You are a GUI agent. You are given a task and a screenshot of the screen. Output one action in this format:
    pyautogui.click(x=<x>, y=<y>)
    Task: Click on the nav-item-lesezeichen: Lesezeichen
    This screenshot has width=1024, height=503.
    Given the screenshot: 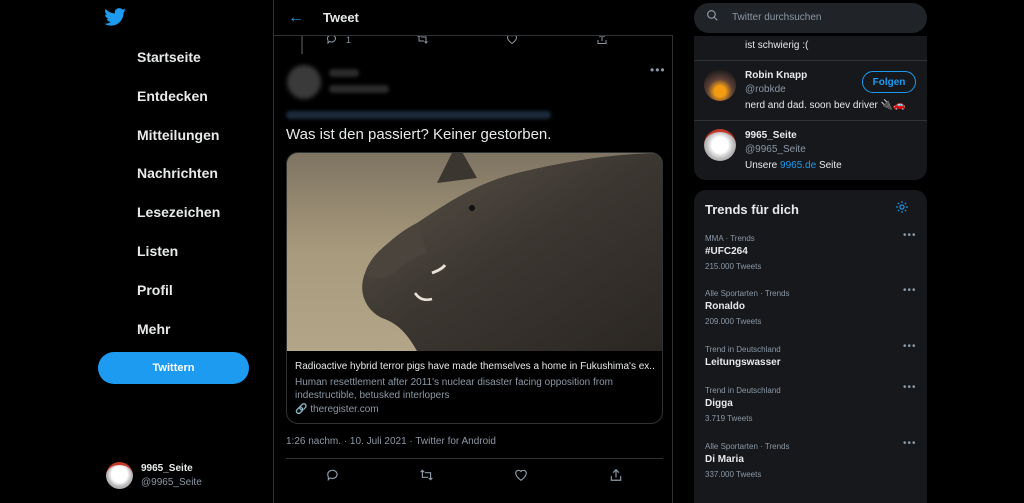 What is the action you would take?
    pyautogui.click(x=178, y=212)
    